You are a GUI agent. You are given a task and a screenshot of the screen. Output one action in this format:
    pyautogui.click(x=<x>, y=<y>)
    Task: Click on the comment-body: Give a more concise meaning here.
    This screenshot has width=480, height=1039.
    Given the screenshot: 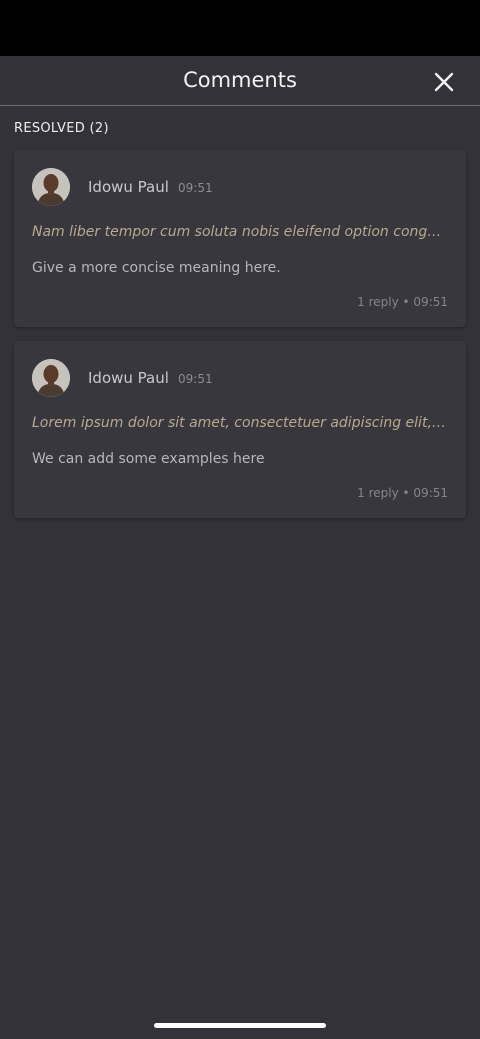 What is the action you would take?
    pyautogui.click(x=156, y=268)
    